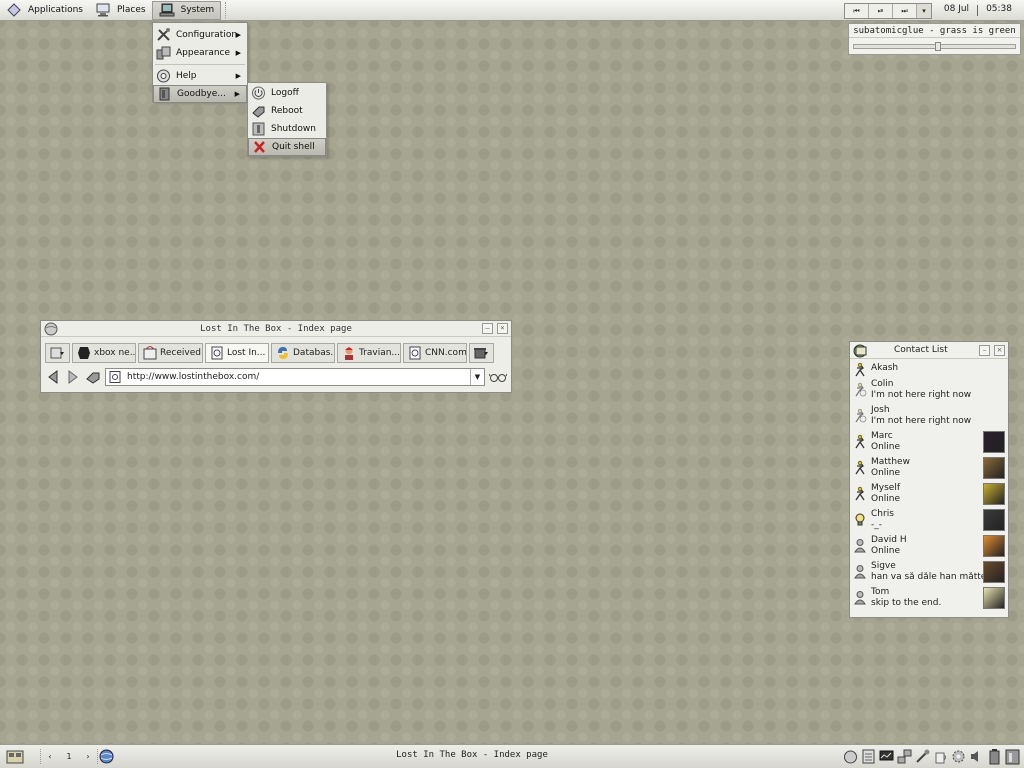 Image resolution: width=1024 pixels, height=768 pixels. I want to click on applications-menu: Applications, so click(44, 10).